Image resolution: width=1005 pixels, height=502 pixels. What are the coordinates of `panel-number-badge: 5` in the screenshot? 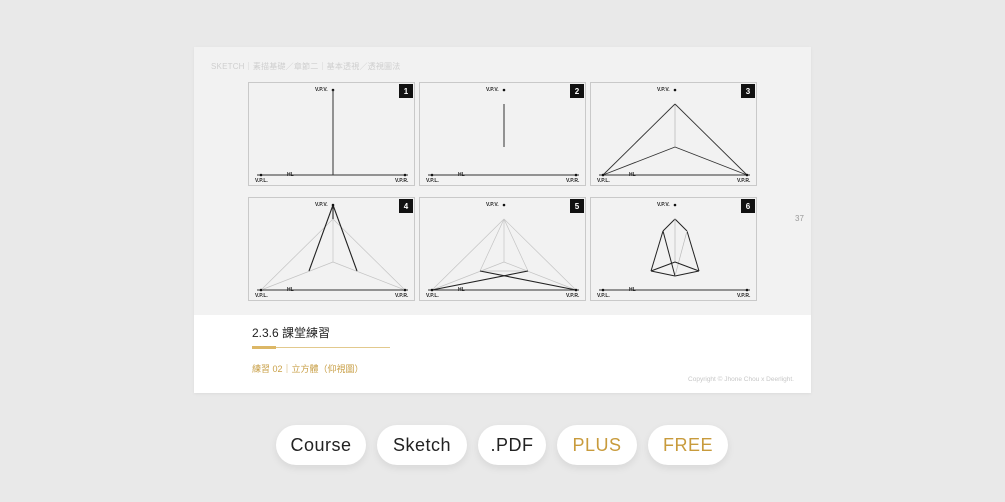 It's located at (577, 206).